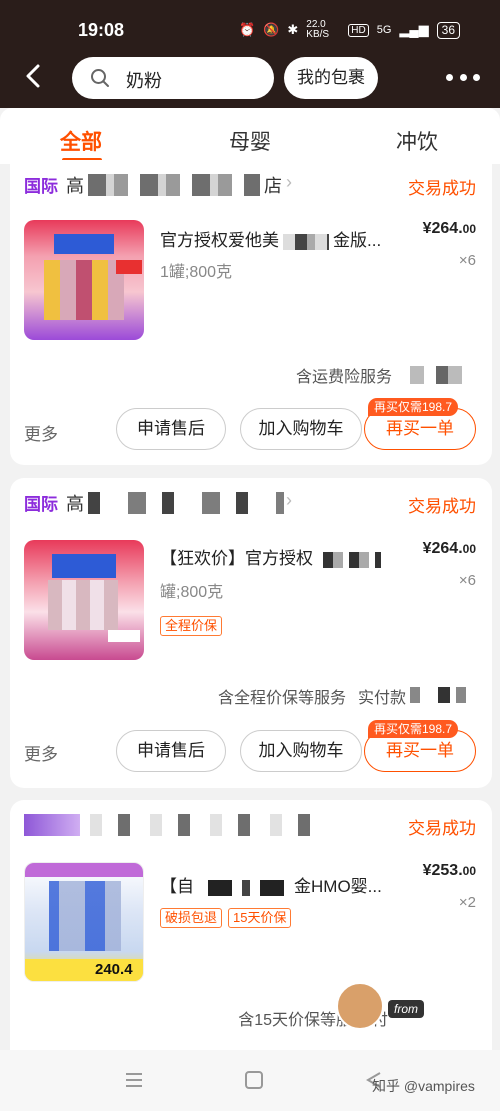 This screenshot has height=1111, width=500. I want to click on bluetooth-icon: ✱, so click(293, 29).